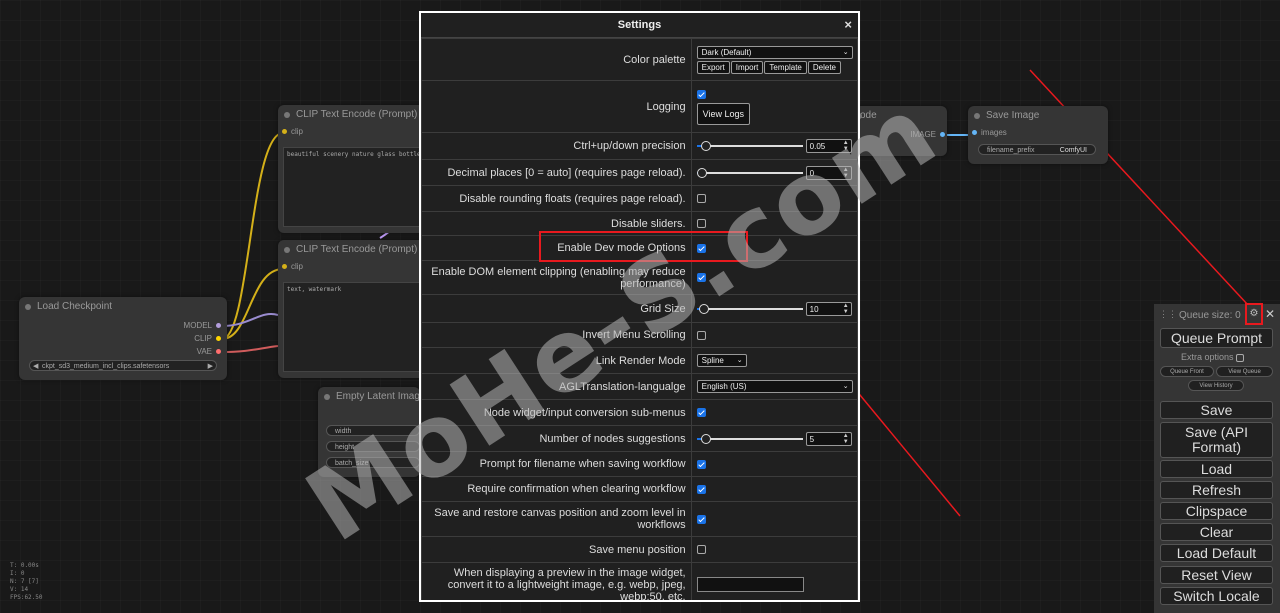 Image resolution: width=1280 pixels, height=613 pixels. Describe the element at coordinates (701, 335) in the screenshot. I see `invert-checkbox` at that location.